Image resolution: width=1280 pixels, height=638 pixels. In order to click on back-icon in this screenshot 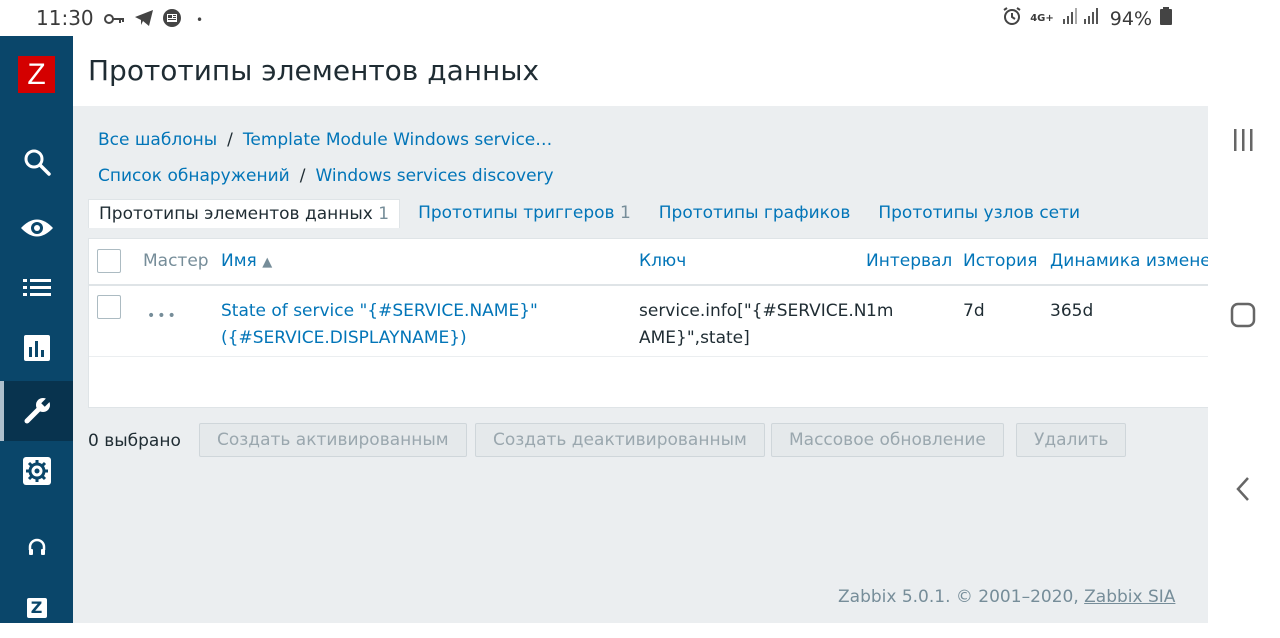, I will do `click(1244, 491)`.